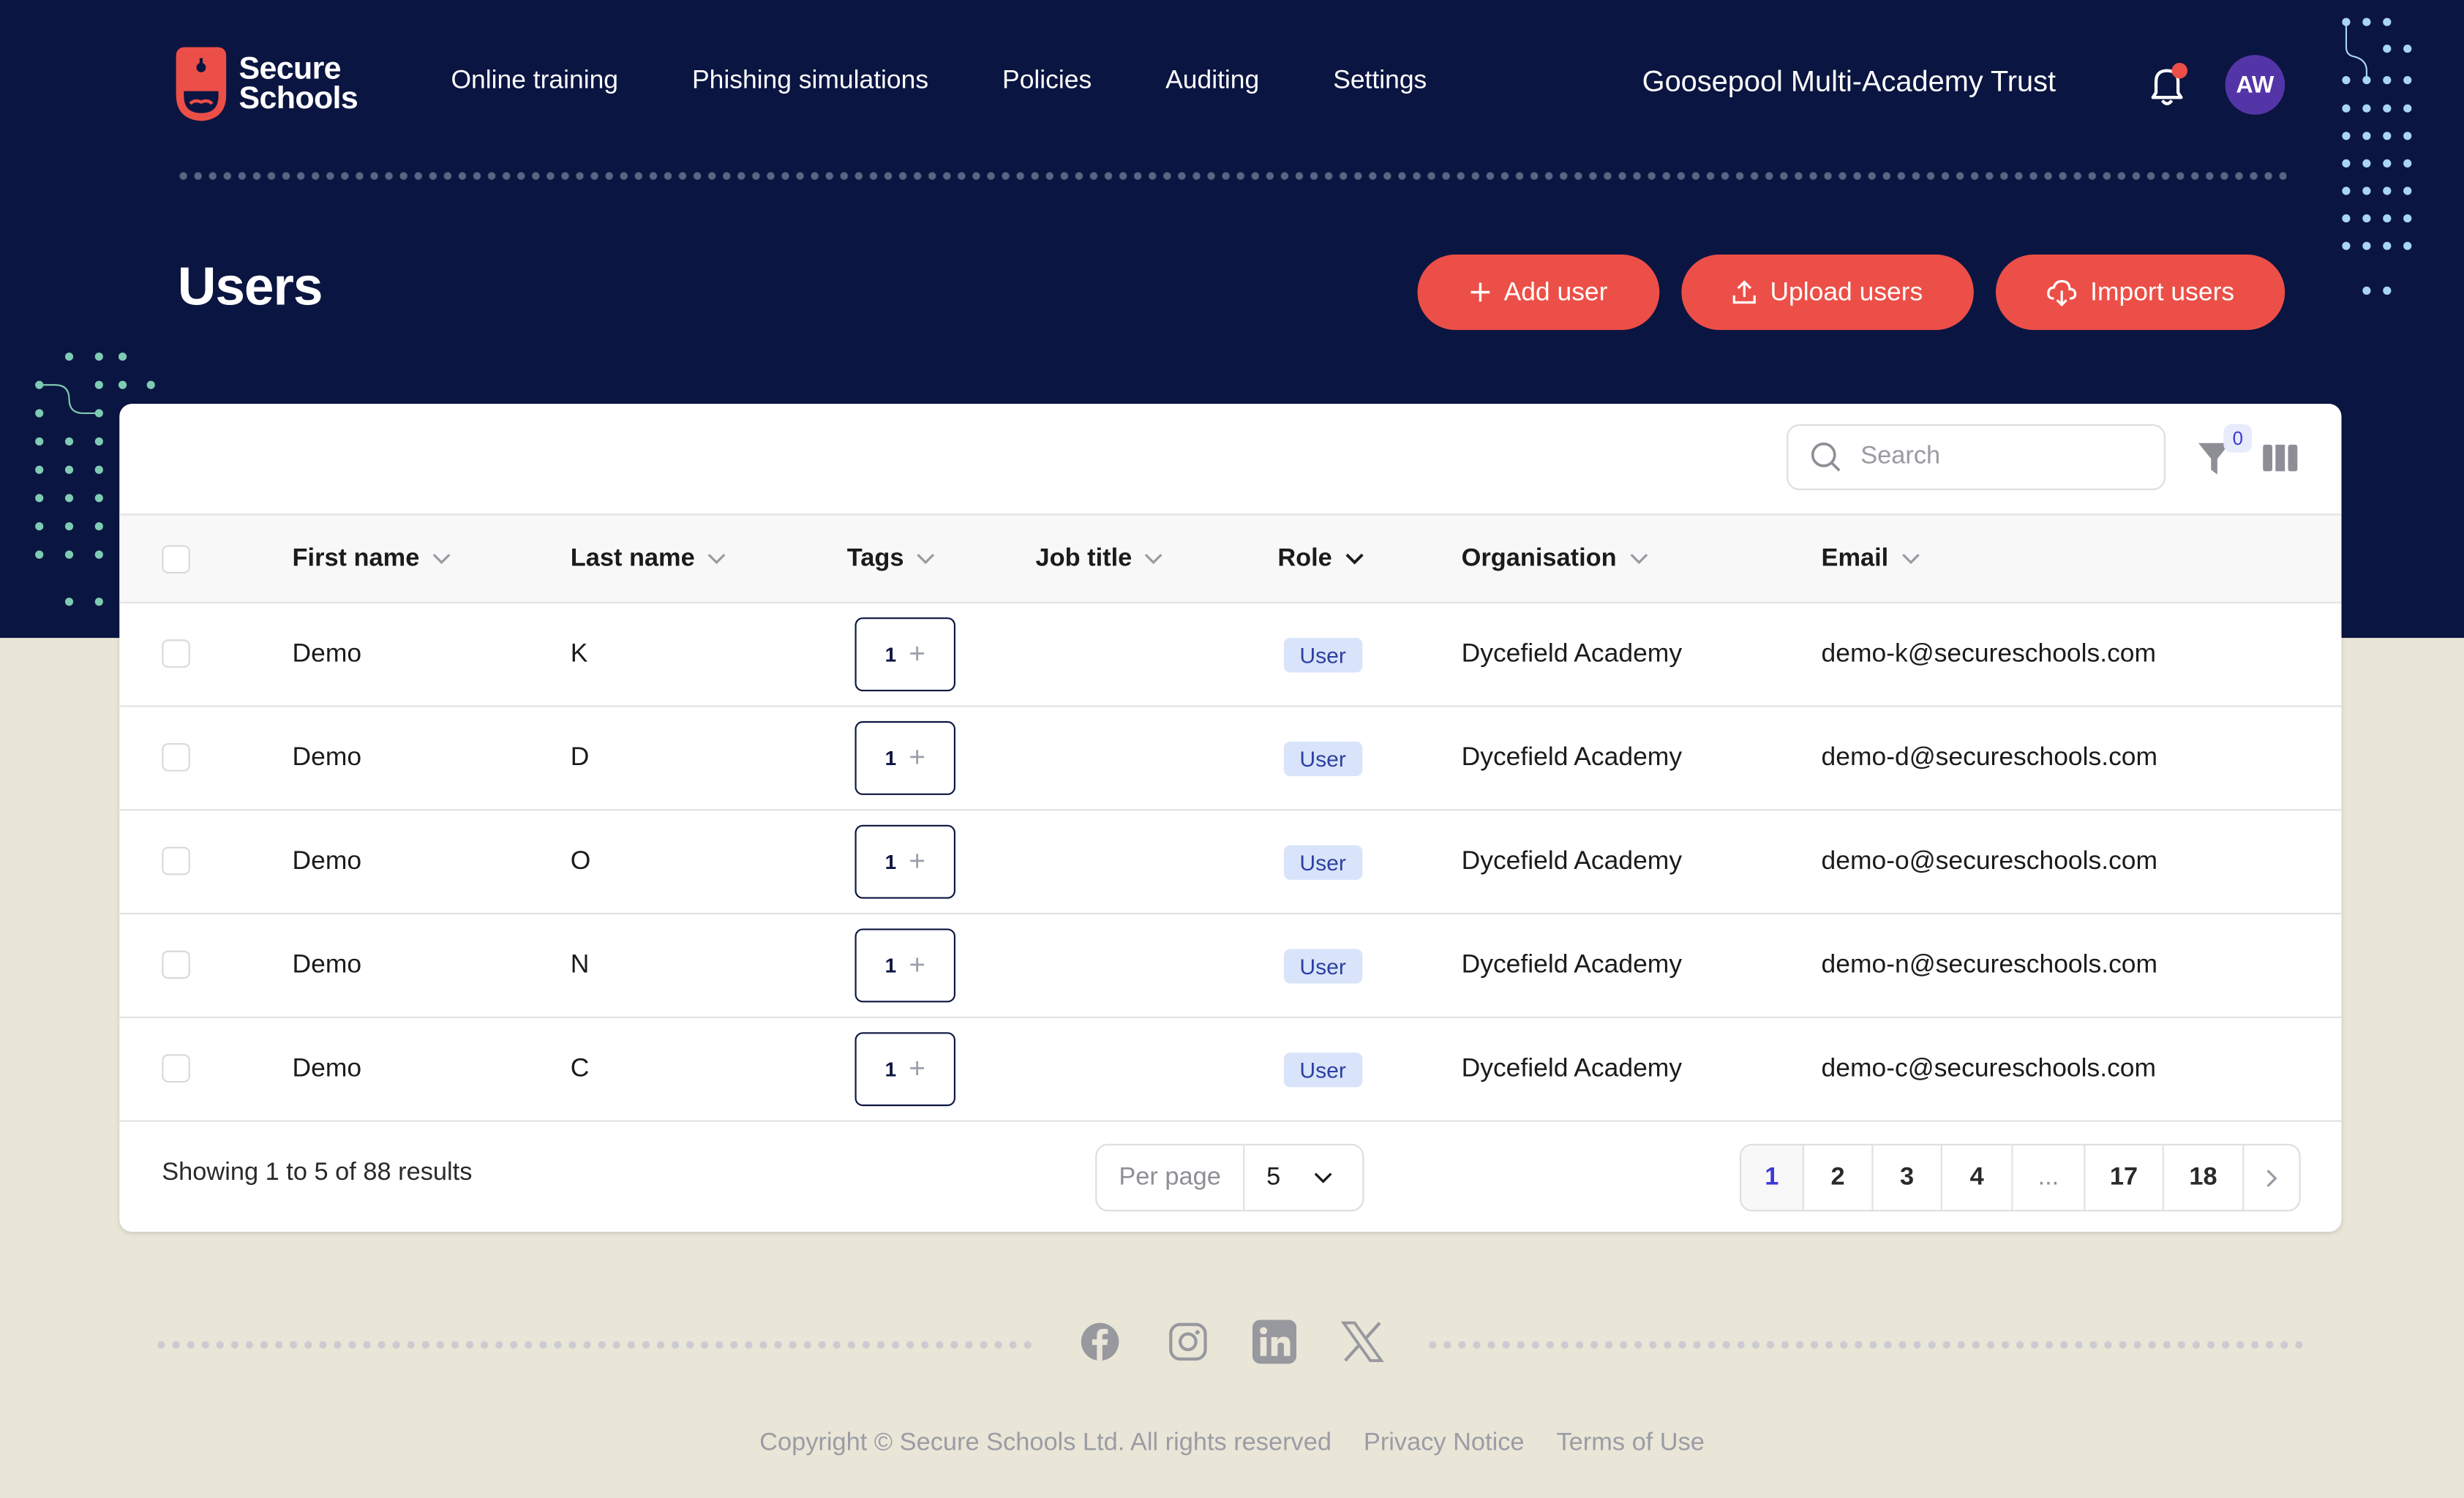  Describe the element at coordinates (1907, 1177) in the screenshot. I see `page-3: 3` at that location.